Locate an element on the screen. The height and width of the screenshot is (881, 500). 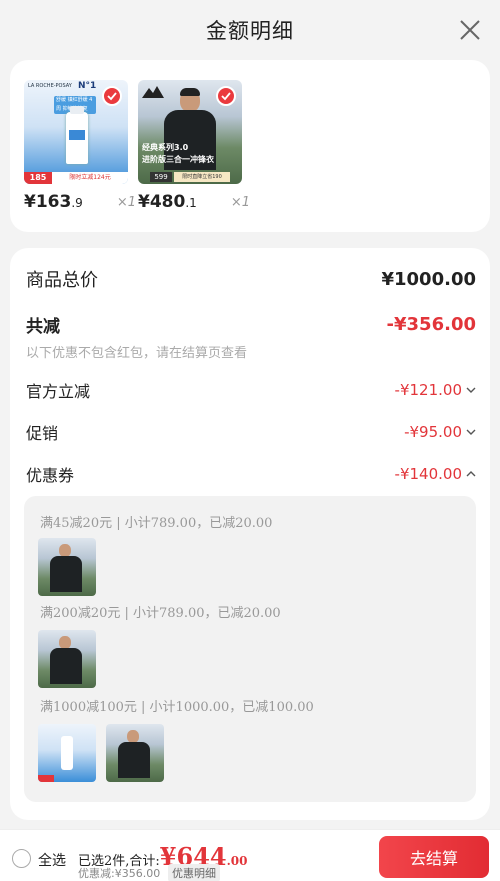
bottle-cap is located at coordinates (77, 110).